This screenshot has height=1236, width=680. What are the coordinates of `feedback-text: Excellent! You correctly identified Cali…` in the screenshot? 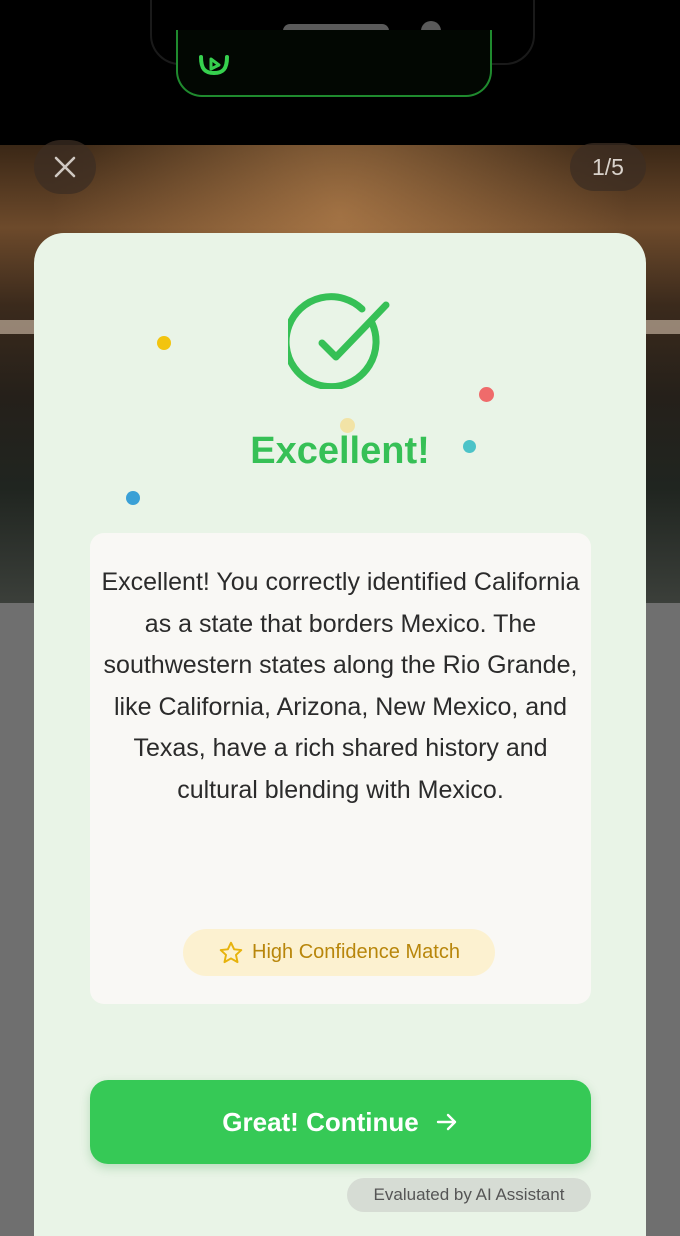 It's located at (340, 686).